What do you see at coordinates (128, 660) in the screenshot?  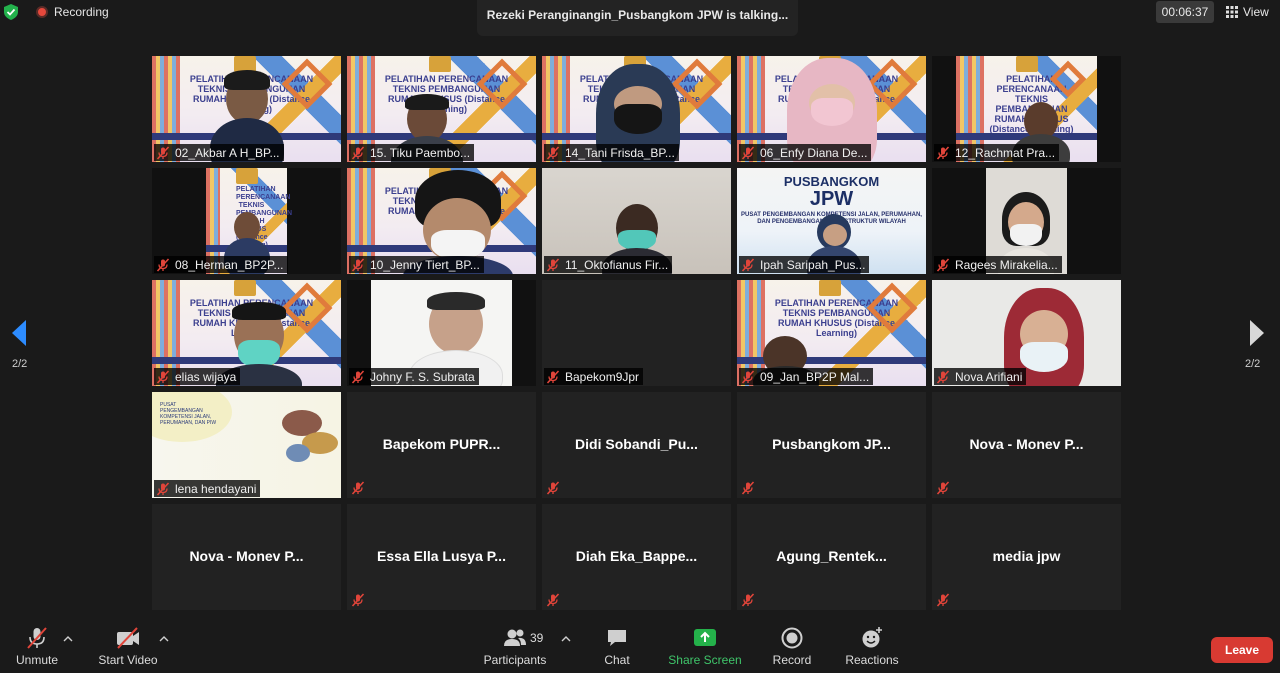 I see `start-video-label: Start Video` at bounding box center [128, 660].